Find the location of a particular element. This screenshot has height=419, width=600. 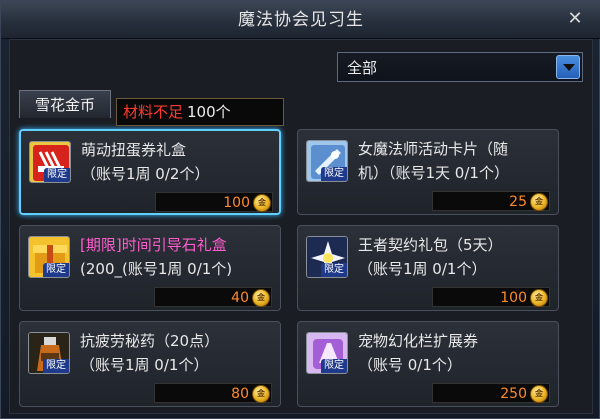

item-name: 女魔法师活动卡片（随 is located at coordinates (433, 149).